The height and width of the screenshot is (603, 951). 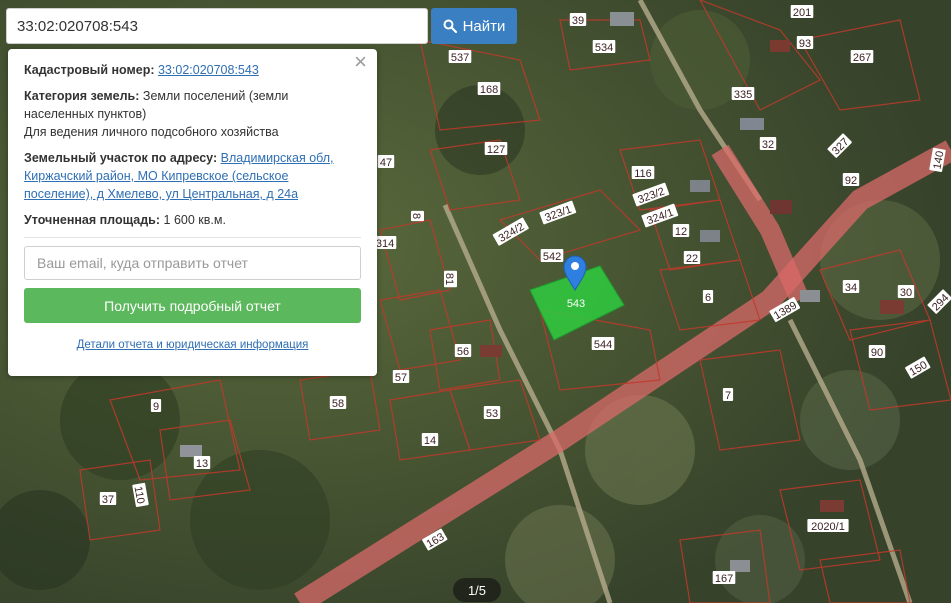 I want to click on search-input, so click(x=217, y=26).